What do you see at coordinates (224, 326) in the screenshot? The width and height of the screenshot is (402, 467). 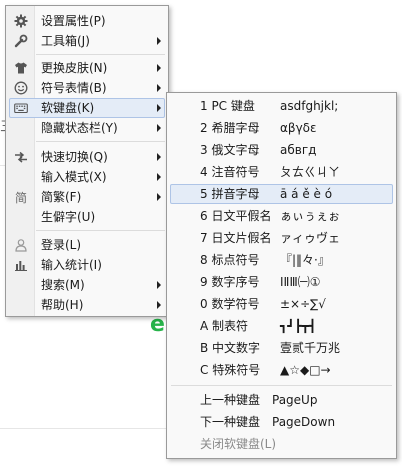 I see `keyboard-option-label: A 制表符` at bounding box center [224, 326].